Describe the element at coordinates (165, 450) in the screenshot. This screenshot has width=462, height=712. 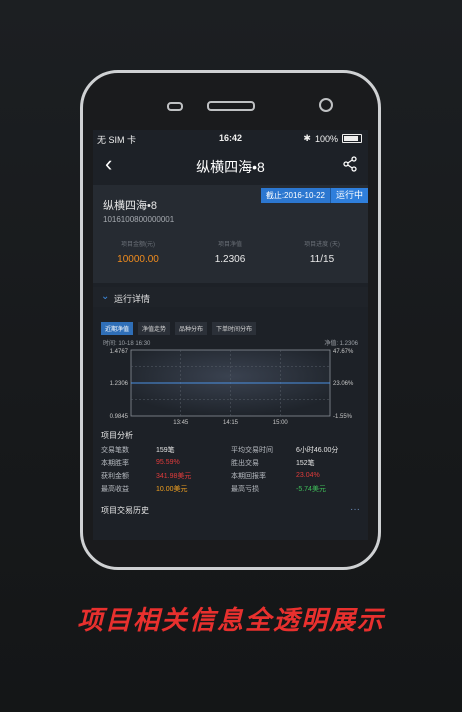
I see `stat-value: 159笔` at that location.